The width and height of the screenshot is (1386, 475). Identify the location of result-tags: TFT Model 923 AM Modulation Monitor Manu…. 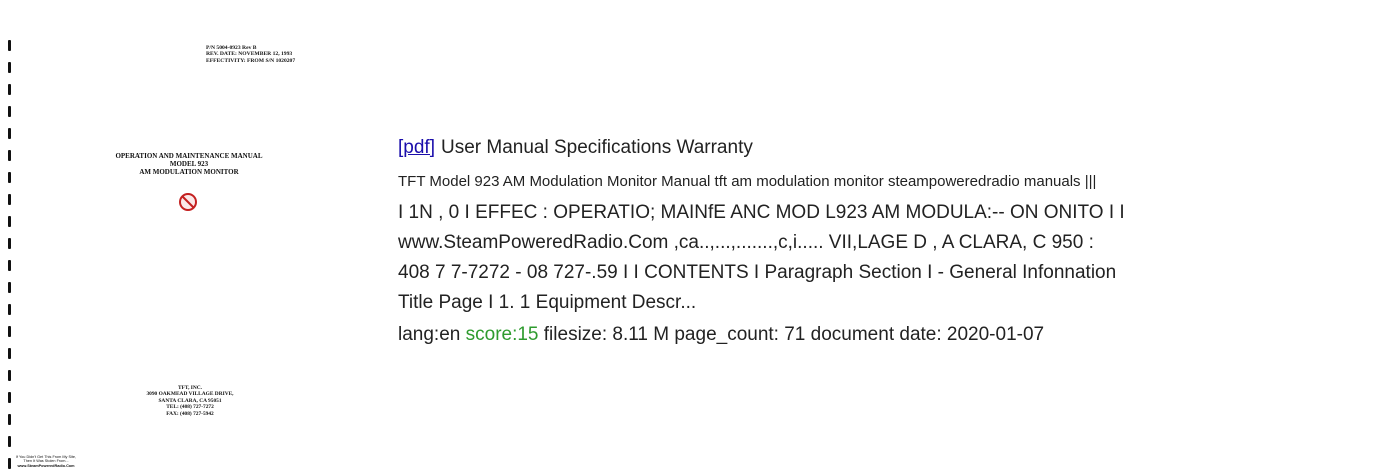
(747, 181).